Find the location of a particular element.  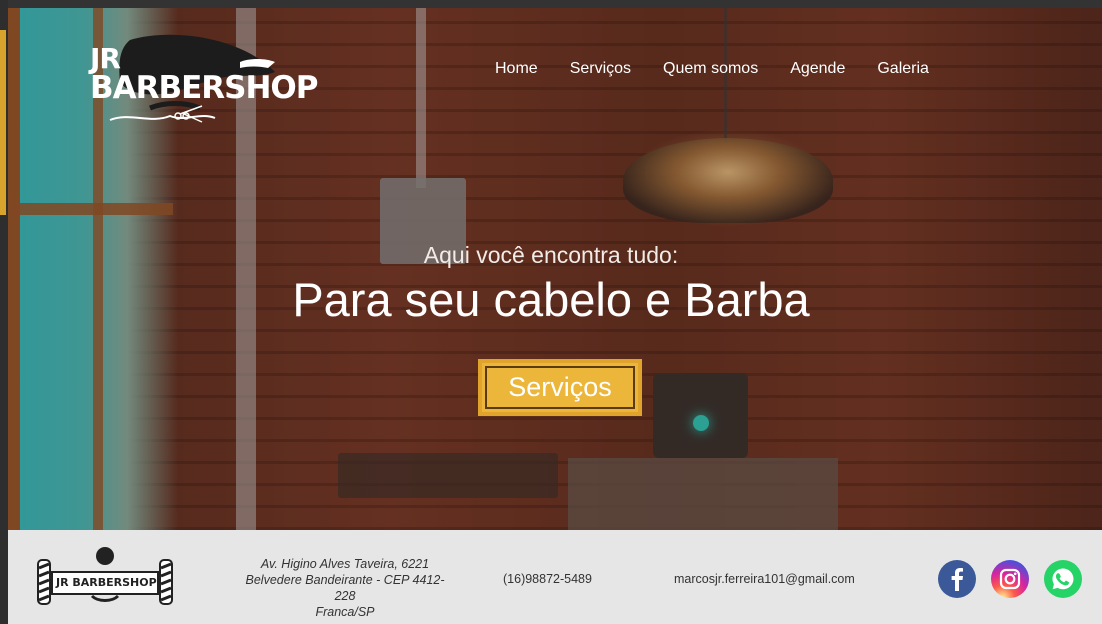

footer-logo-text: JR BARBERSHOP is located at coordinates (106, 582).